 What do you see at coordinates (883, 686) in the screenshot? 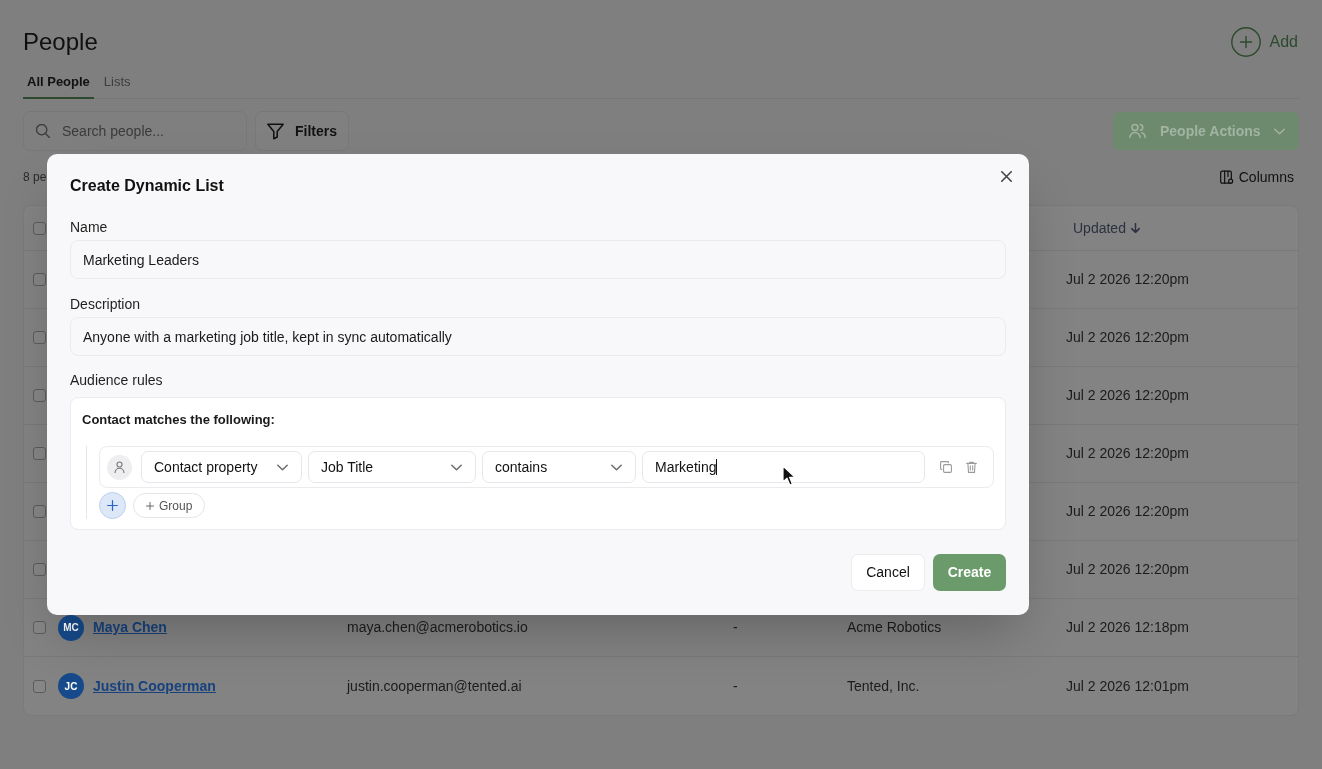
I see `table-cell-text: Tented, Inc.` at bounding box center [883, 686].